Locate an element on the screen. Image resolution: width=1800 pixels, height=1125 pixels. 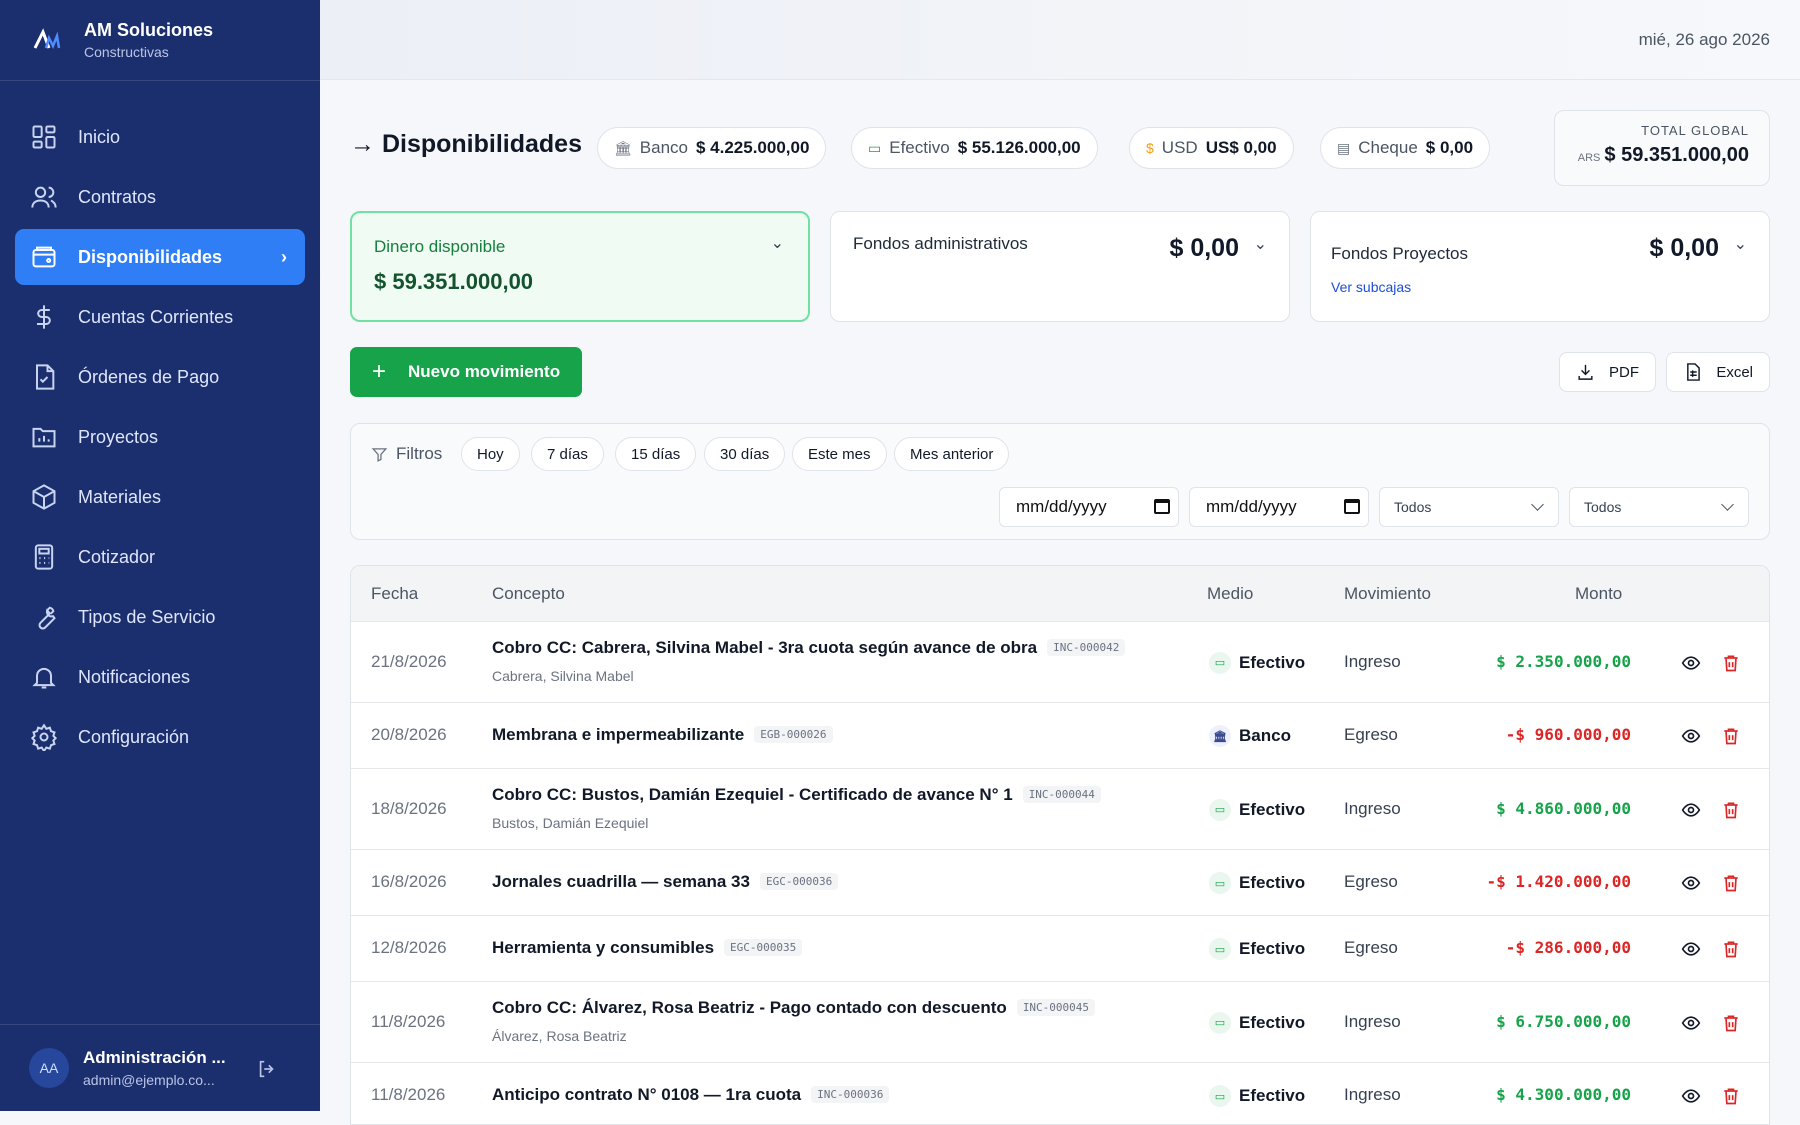
logout-icon is located at coordinates (267, 1069).